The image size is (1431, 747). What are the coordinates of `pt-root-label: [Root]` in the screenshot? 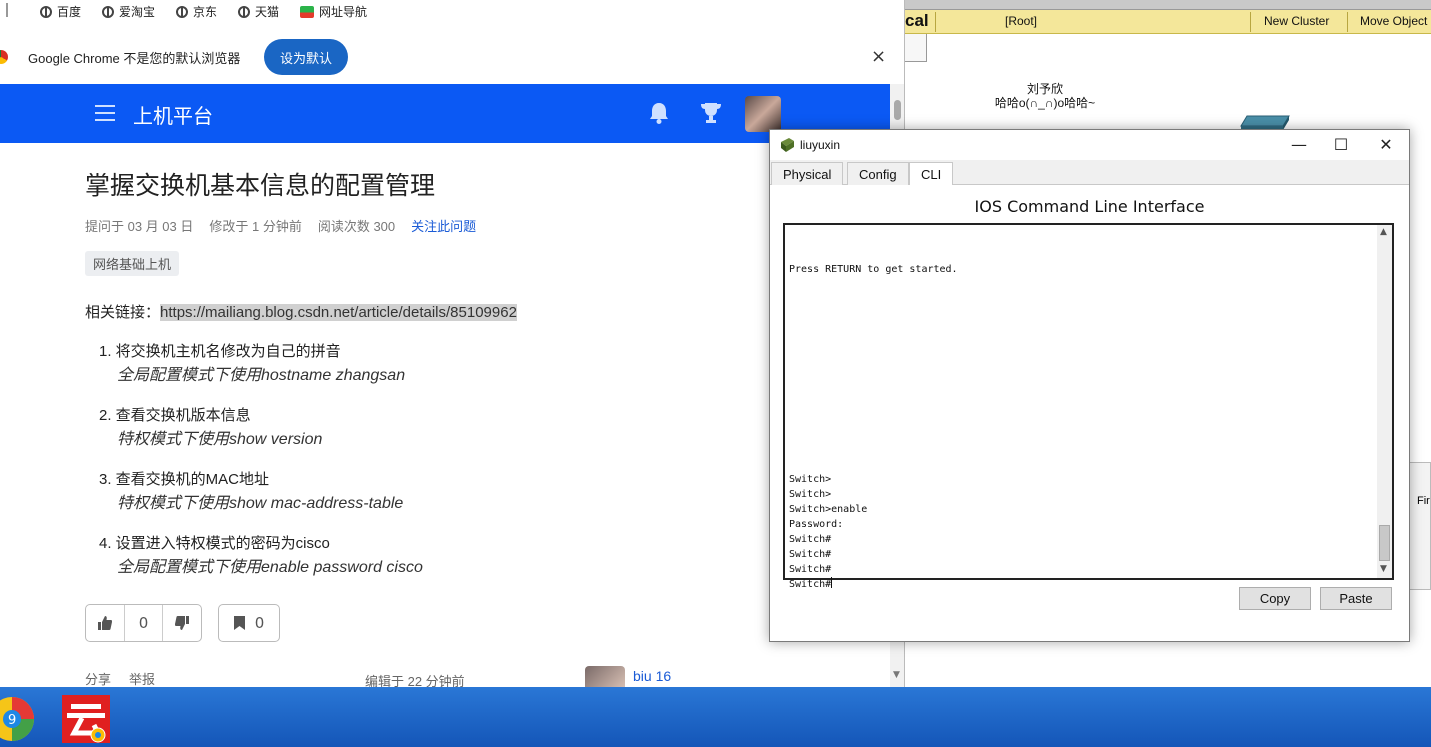 It's located at (1021, 21).